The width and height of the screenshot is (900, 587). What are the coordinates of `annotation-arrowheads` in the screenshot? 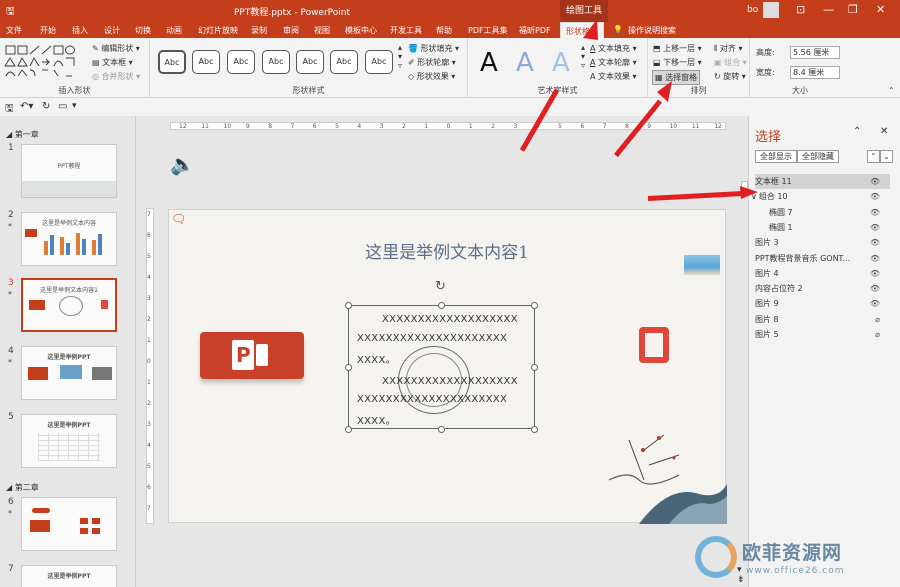 It's located at (670, 109).